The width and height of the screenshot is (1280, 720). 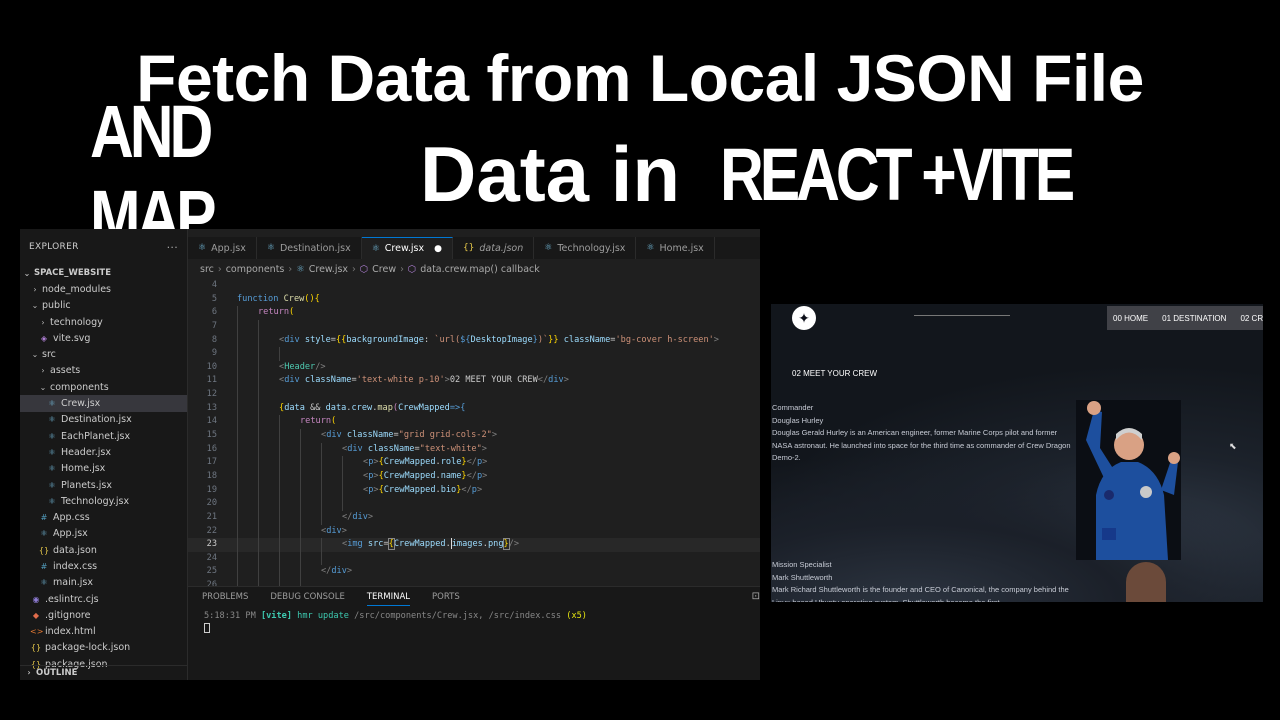 I want to click on explorer-item-label: assets, so click(x=65, y=371).